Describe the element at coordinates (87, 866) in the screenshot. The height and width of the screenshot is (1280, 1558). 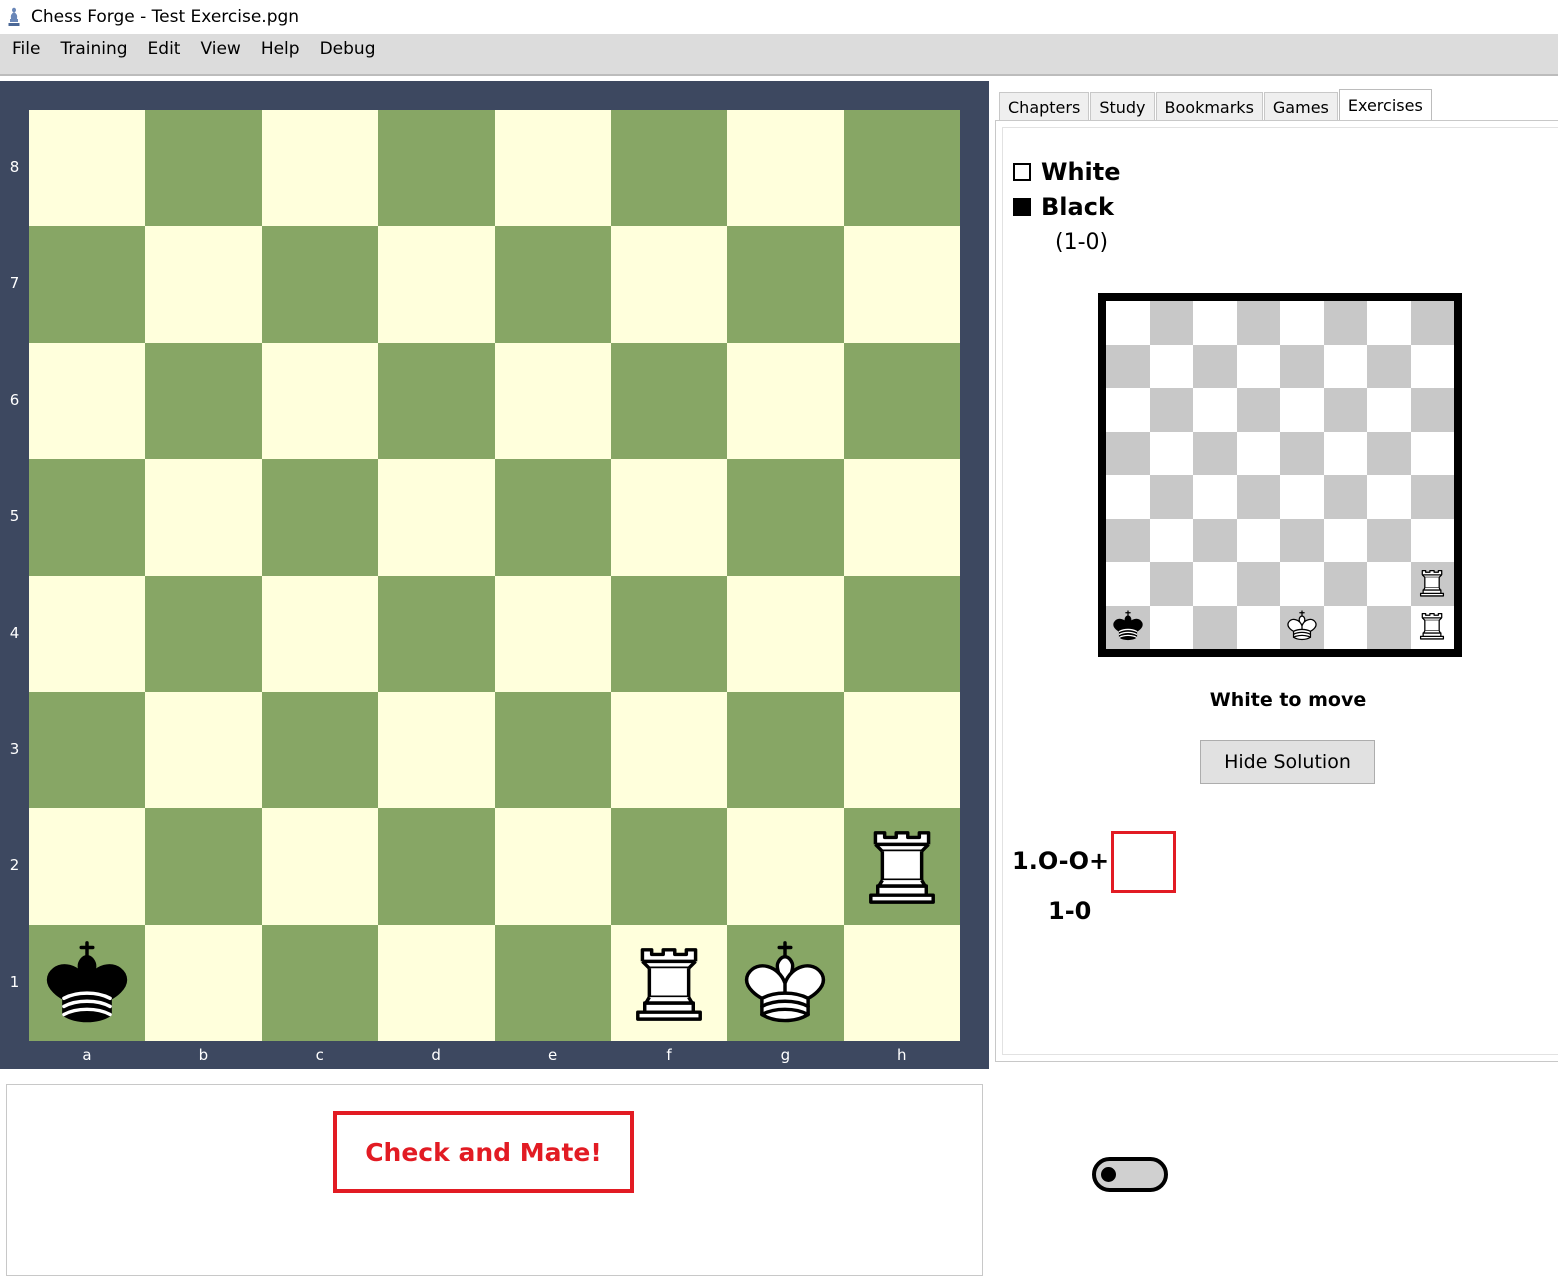
I see `square-a2` at that location.